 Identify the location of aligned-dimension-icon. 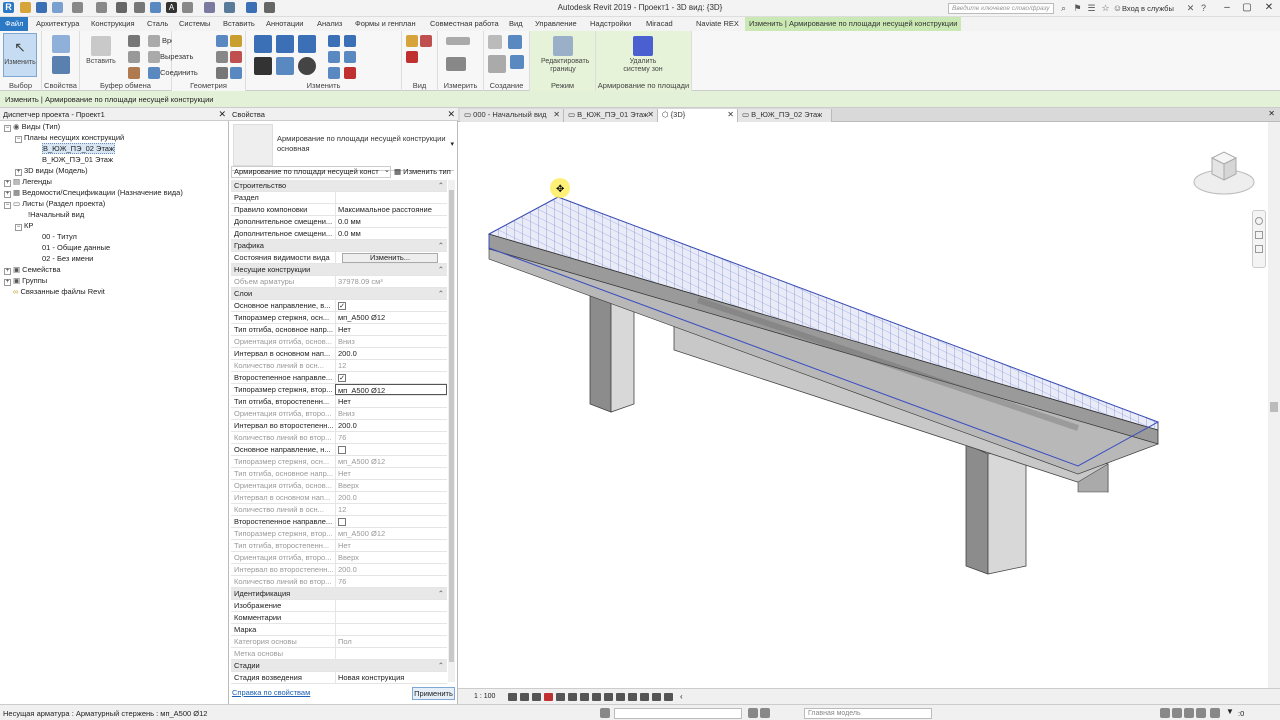
(456, 64).